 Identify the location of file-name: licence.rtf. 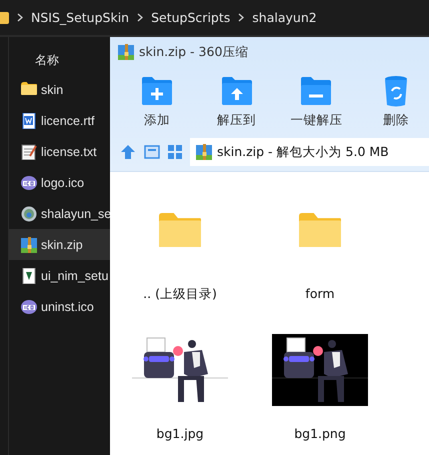
(67, 121).